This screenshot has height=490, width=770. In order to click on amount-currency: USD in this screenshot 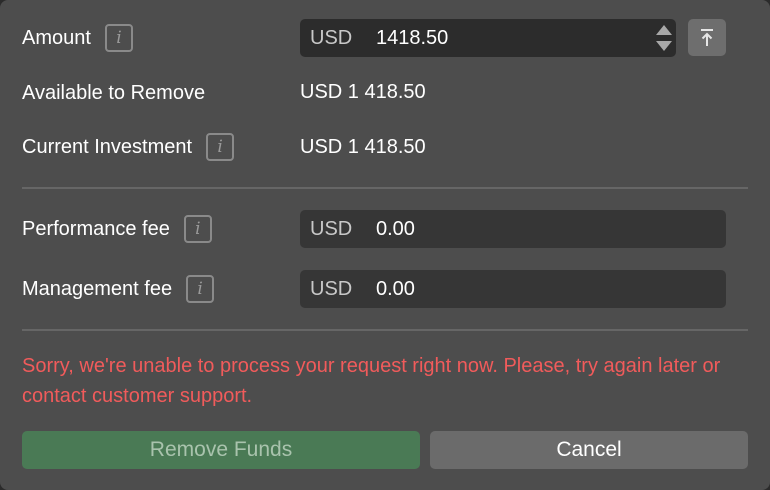, I will do `click(331, 37)`.